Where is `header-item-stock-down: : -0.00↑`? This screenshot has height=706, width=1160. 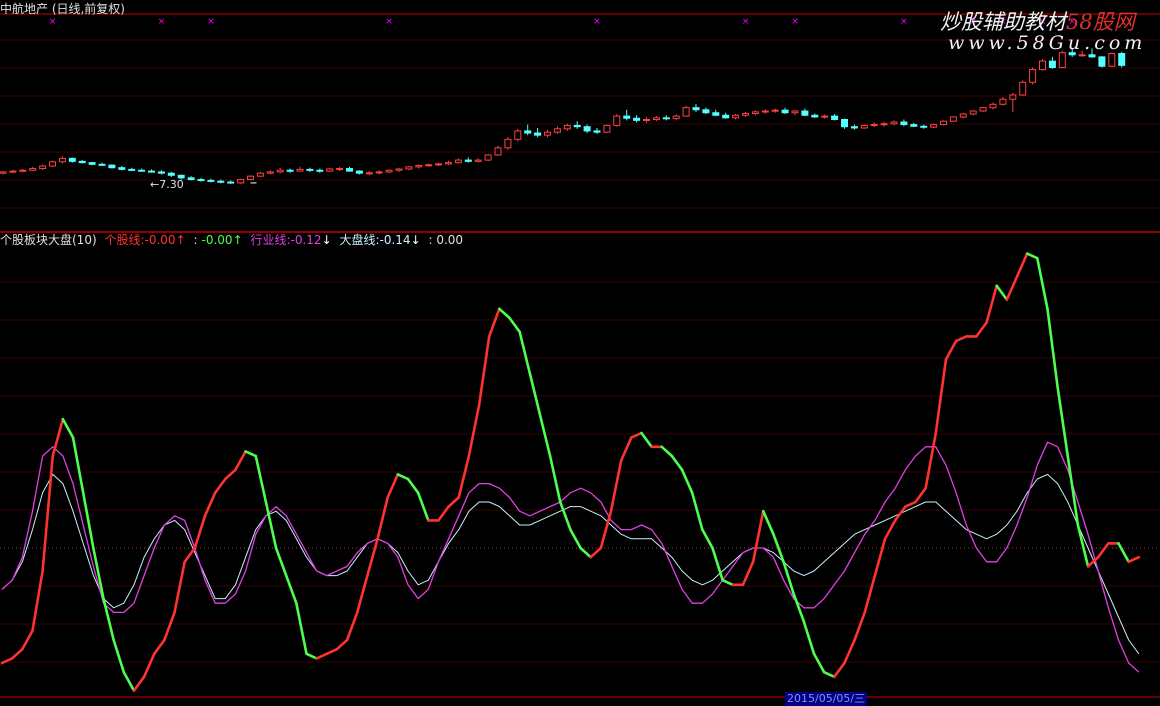
header-item-stock-down: : -0.00↑ is located at coordinates (218, 240).